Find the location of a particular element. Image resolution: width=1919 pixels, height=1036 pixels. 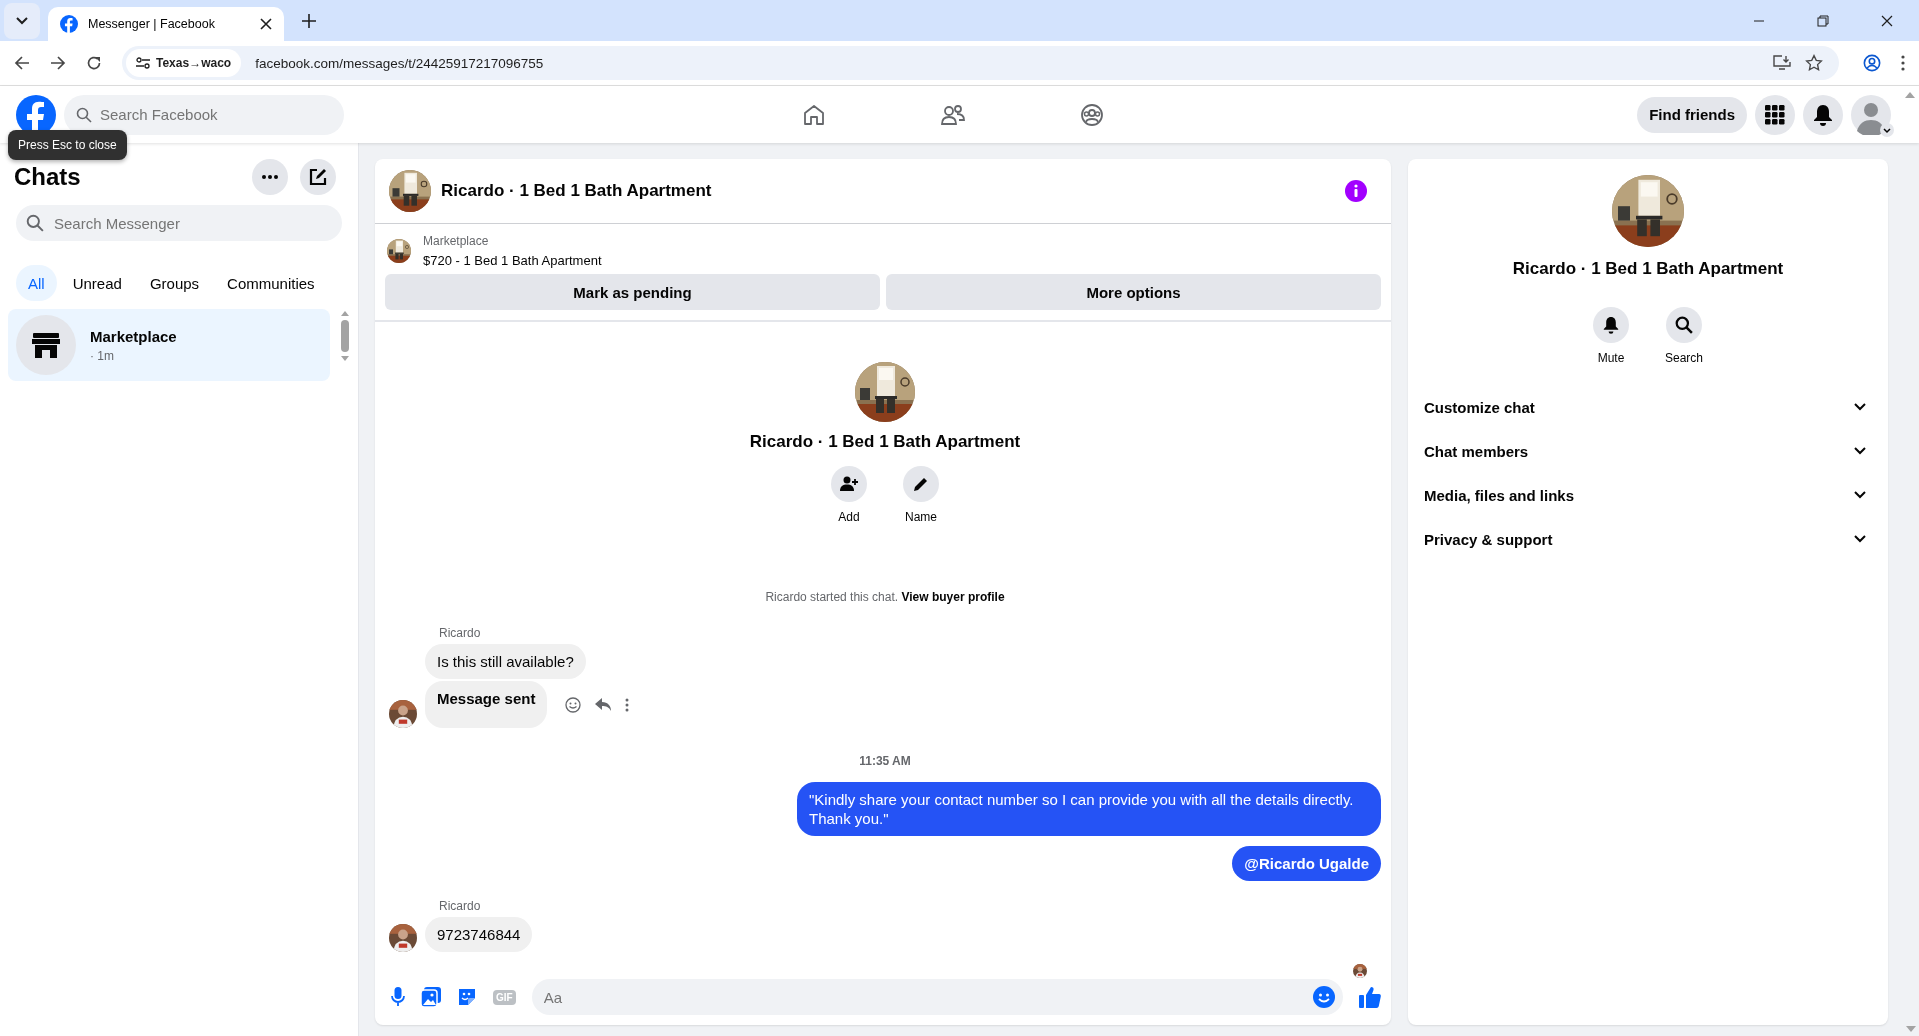

button-label: Mute is located at coordinates (1611, 358).